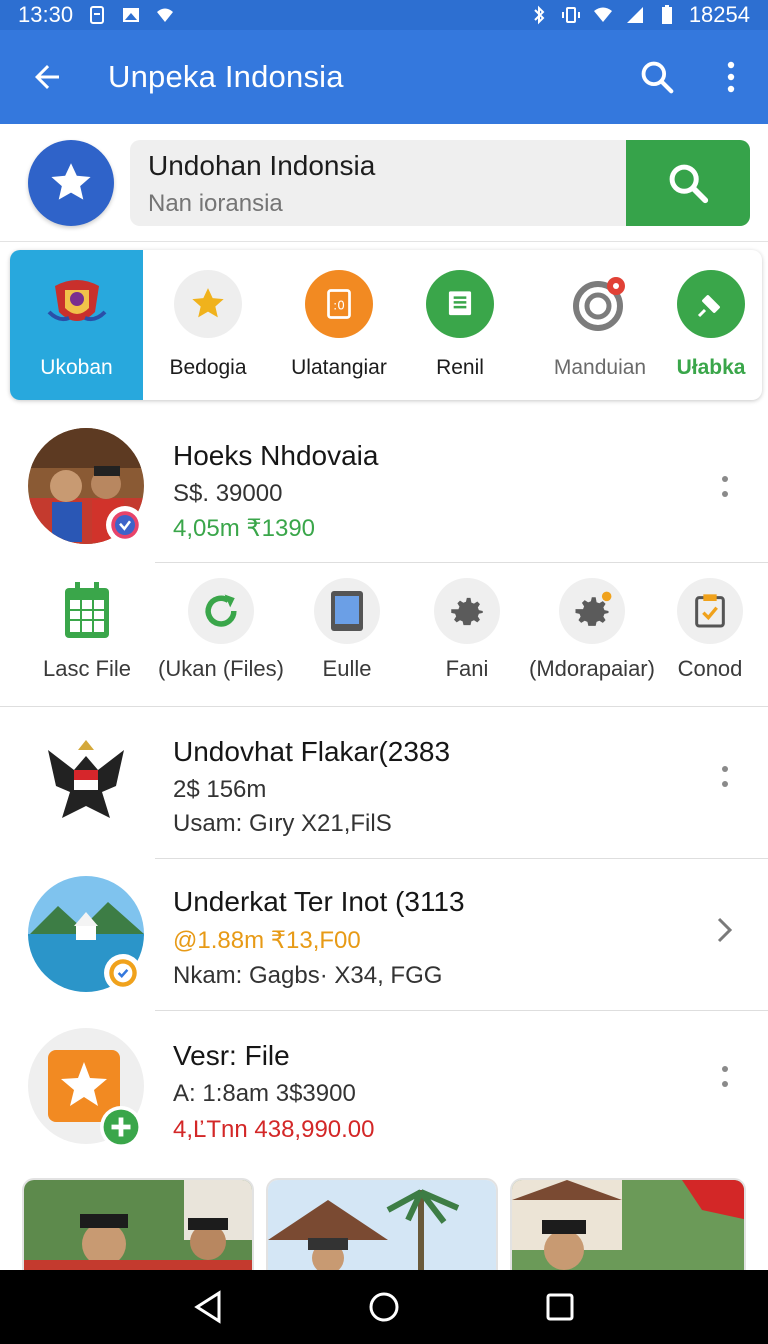 This screenshot has width=768, height=1344. I want to click on quick-action-conod: Conod, so click(710, 638).